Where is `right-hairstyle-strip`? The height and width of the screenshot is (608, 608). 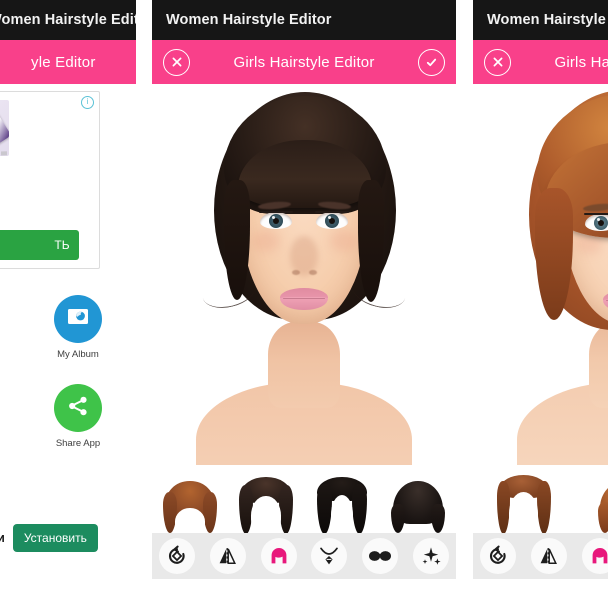
right-hairstyle-strip is located at coordinates (540, 500).